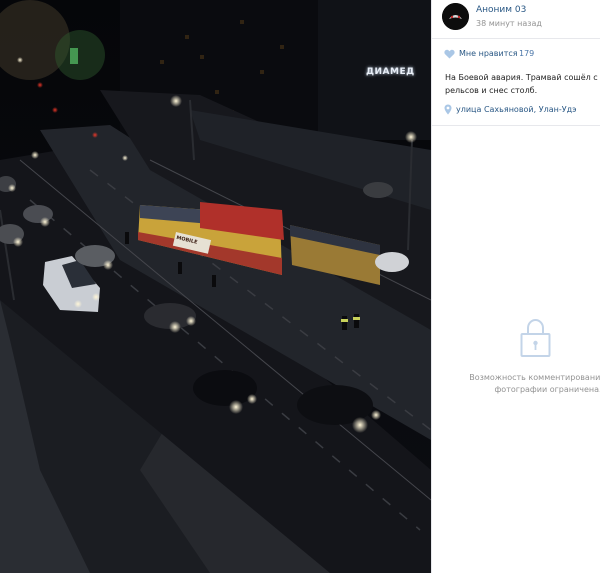  Describe the element at coordinates (390, 72) in the screenshot. I see `store-sign: ДИАМЕД` at that location.